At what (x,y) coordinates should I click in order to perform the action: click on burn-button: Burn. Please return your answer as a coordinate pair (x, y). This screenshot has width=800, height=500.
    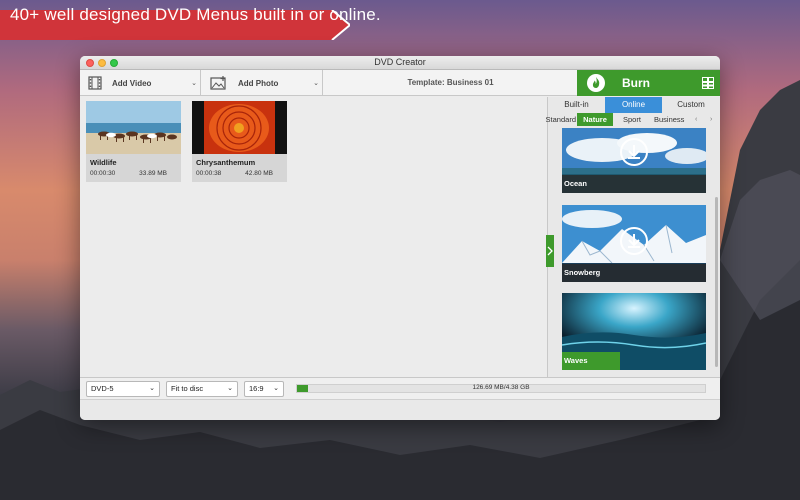
    Looking at the image, I should click on (648, 83).